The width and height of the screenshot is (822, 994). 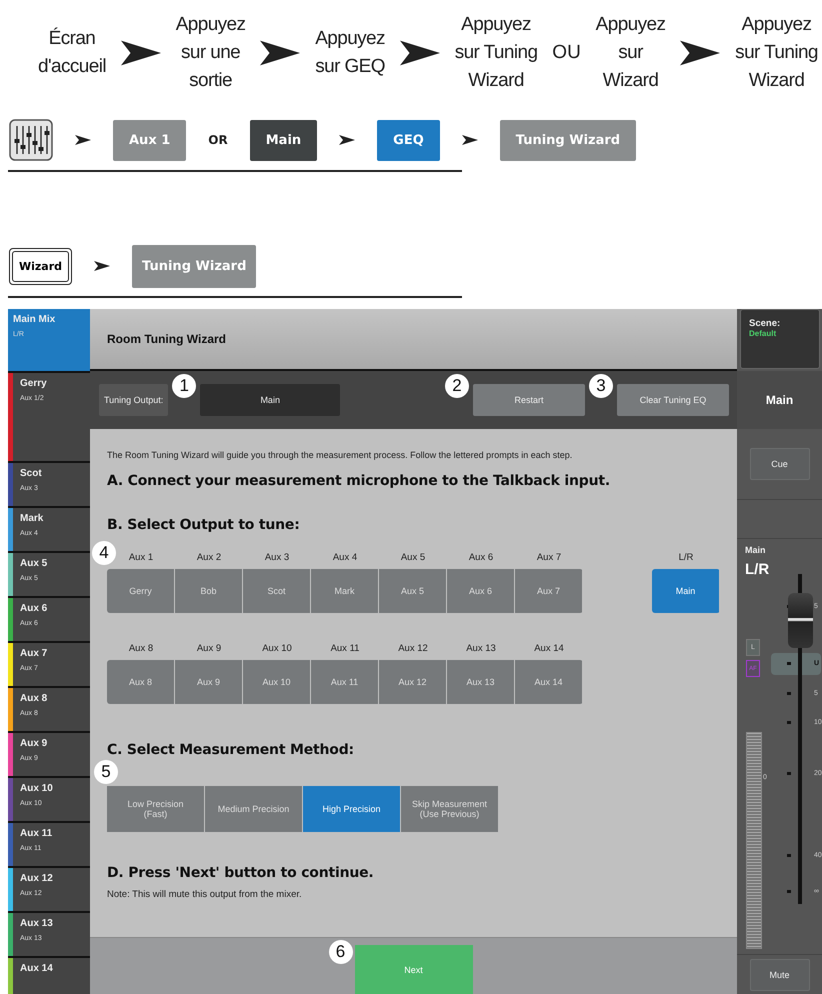 What do you see at coordinates (276, 591) in the screenshot?
I see `output-button: Scot` at bounding box center [276, 591].